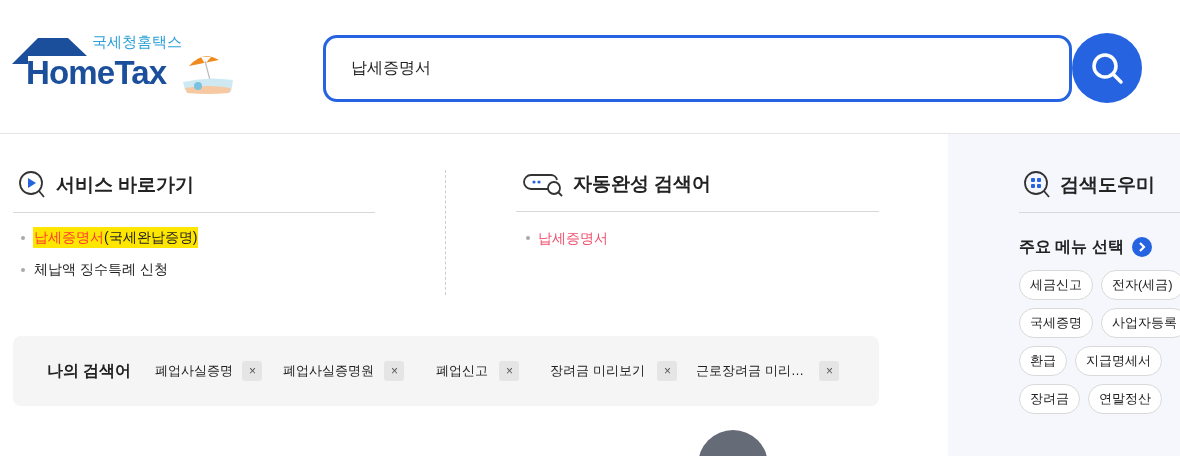 The height and width of the screenshot is (456, 1180). What do you see at coordinates (1107, 68) in the screenshot?
I see `search-icon` at bounding box center [1107, 68].